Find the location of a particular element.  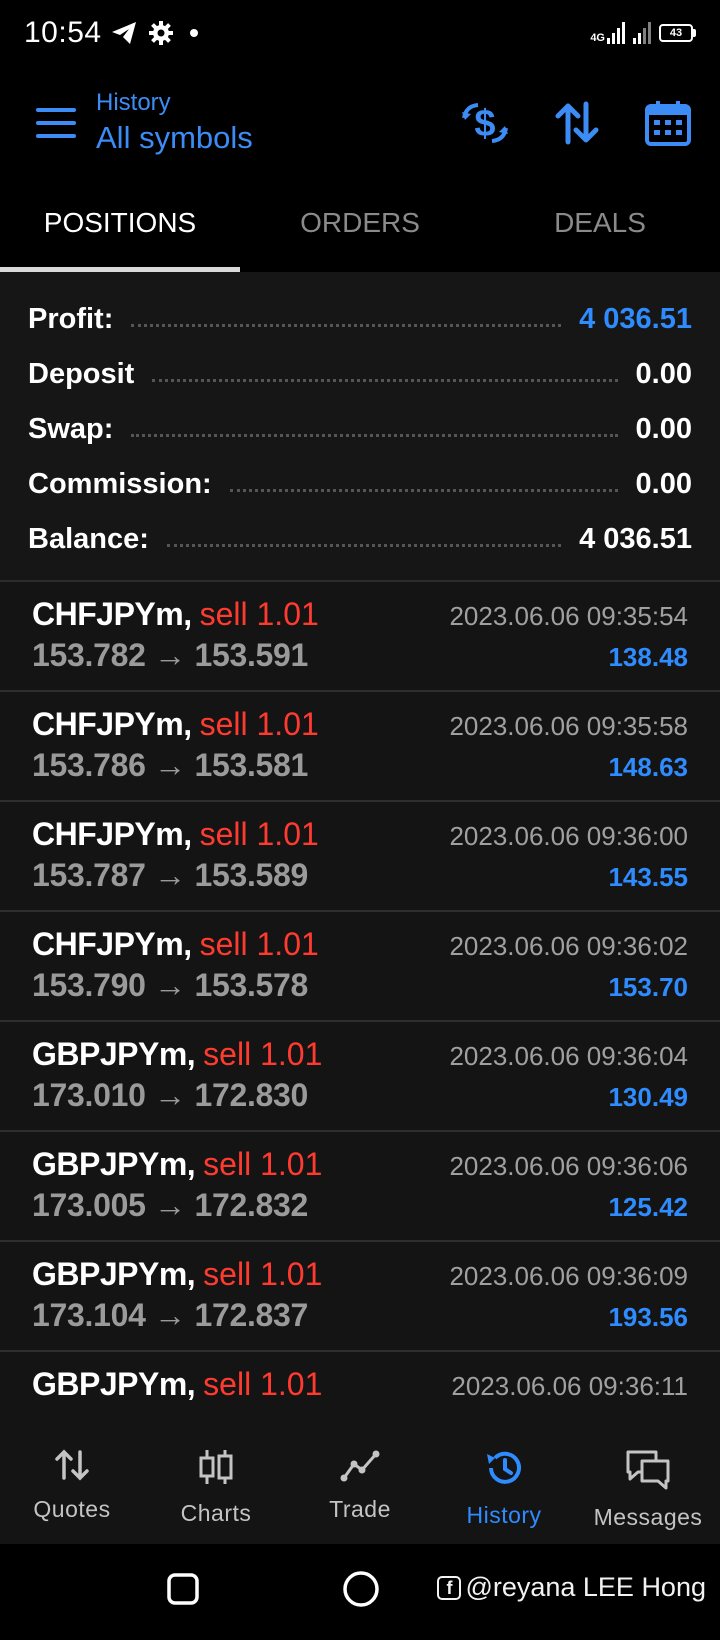

position-prices: 153.787 → 153.589 is located at coordinates (170, 875).